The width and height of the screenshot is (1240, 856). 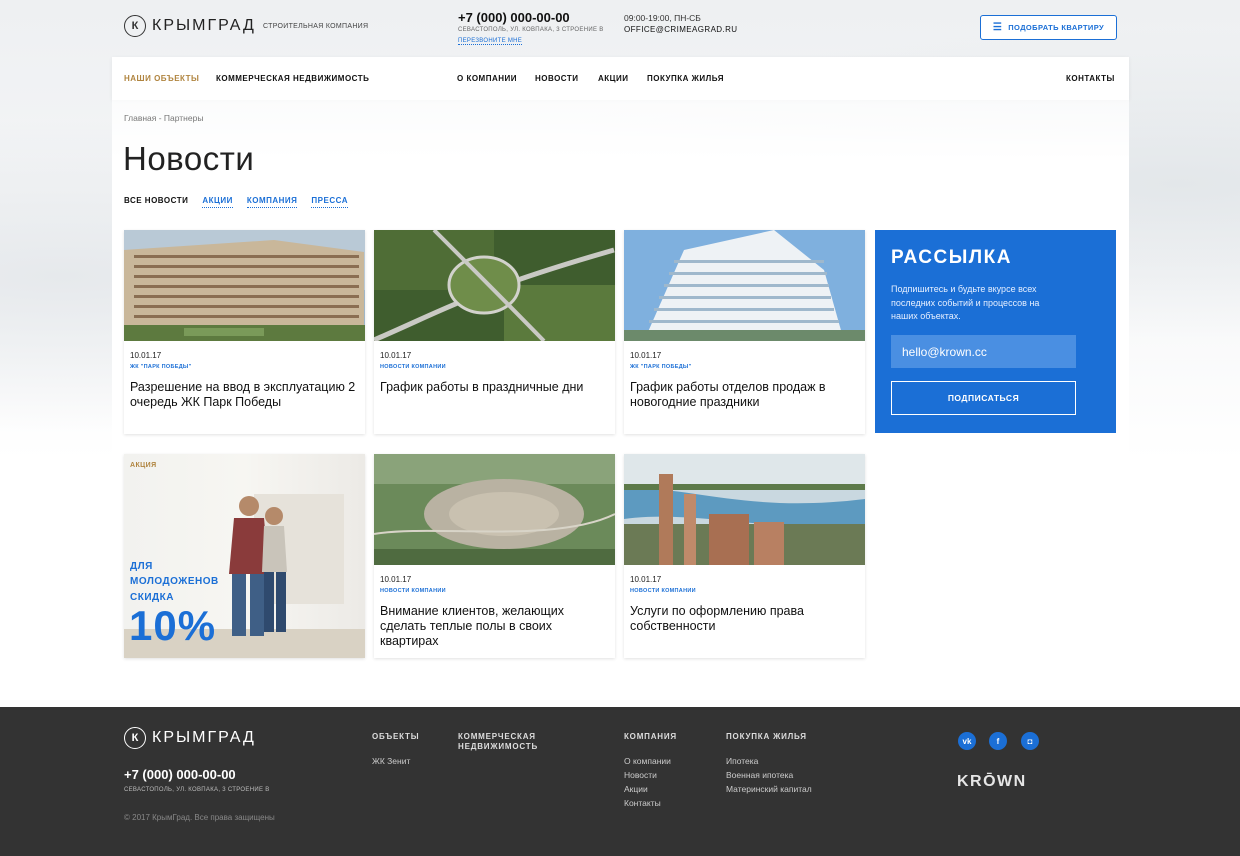 I want to click on pick-apartment-label: ПОДОБРАТЬ КВАРТИРУ, so click(x=1056, y=27).